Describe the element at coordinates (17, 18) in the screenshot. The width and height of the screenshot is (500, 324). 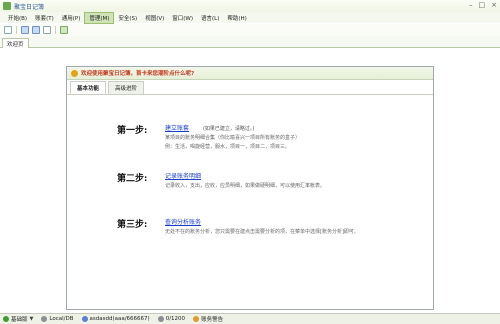
I see `menu-item-start: 开始(B)` at that location.